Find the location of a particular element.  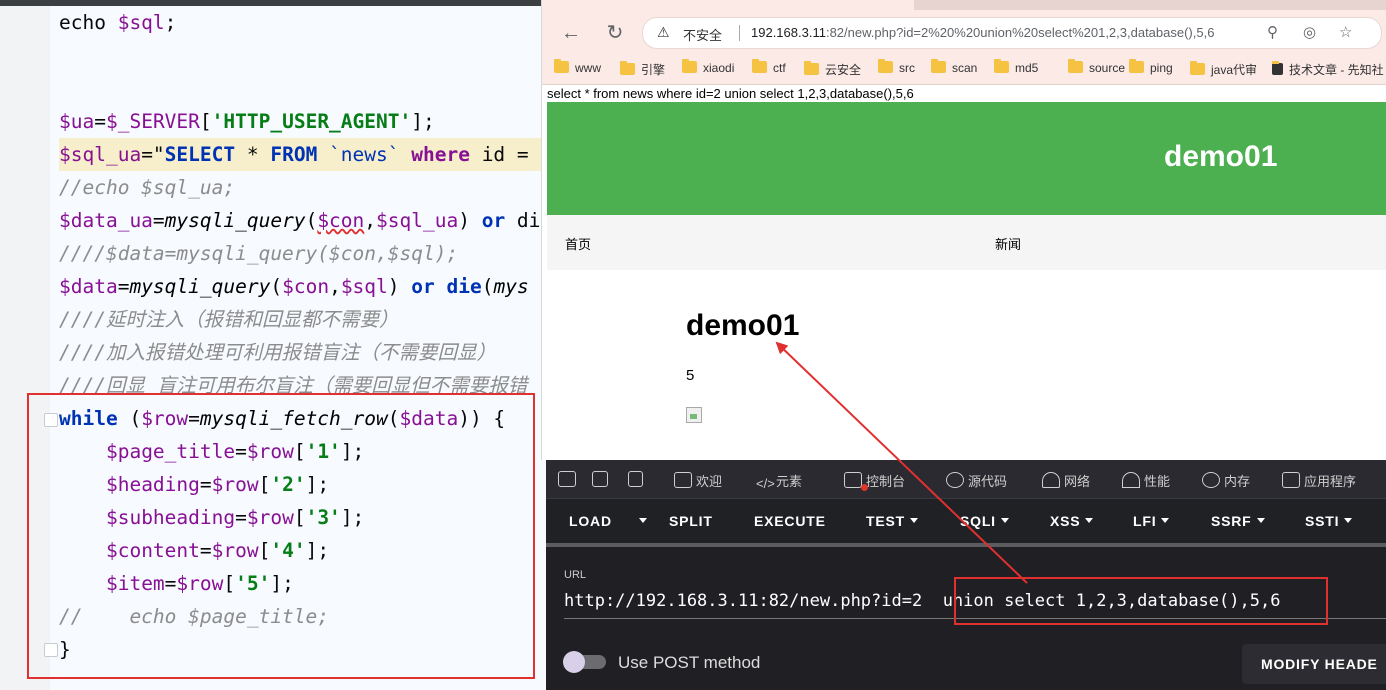

code-token: $sql_ua is located at coordinates (100, 154).